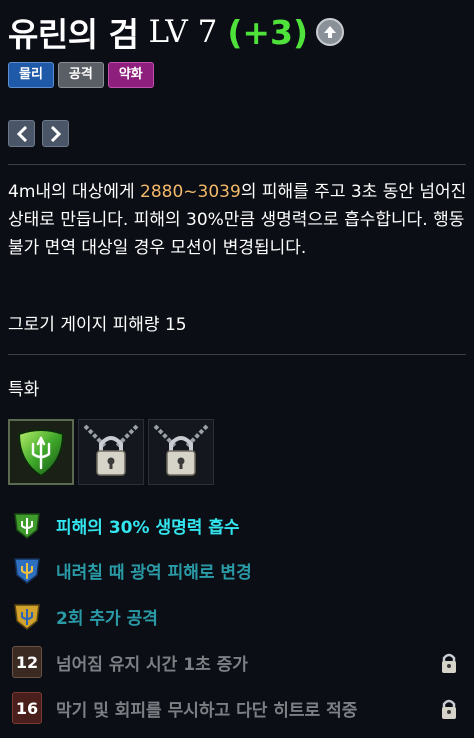 Image resolution: width=474 pixels, height=738 pixels. What do you see at coordinates (31, 75) in the screenshot?
I see `tag-physical: 물리` at bounding box center [31, 75].